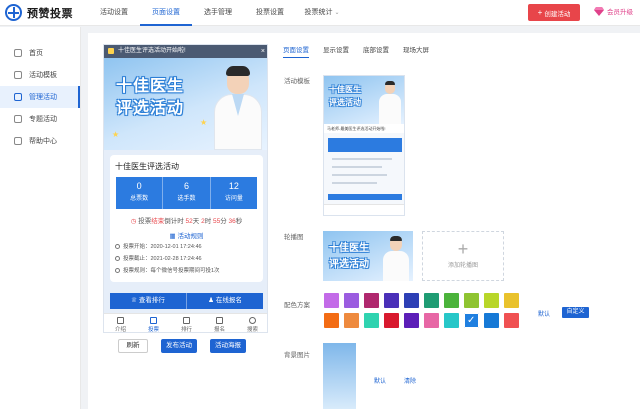 Image resolution: width=640 pixels, height=409 pixels. What do you see at coordinates (228, 300) in the screenshot?
I see `signup-label: 在线报名` at bounding box center [228, 300].